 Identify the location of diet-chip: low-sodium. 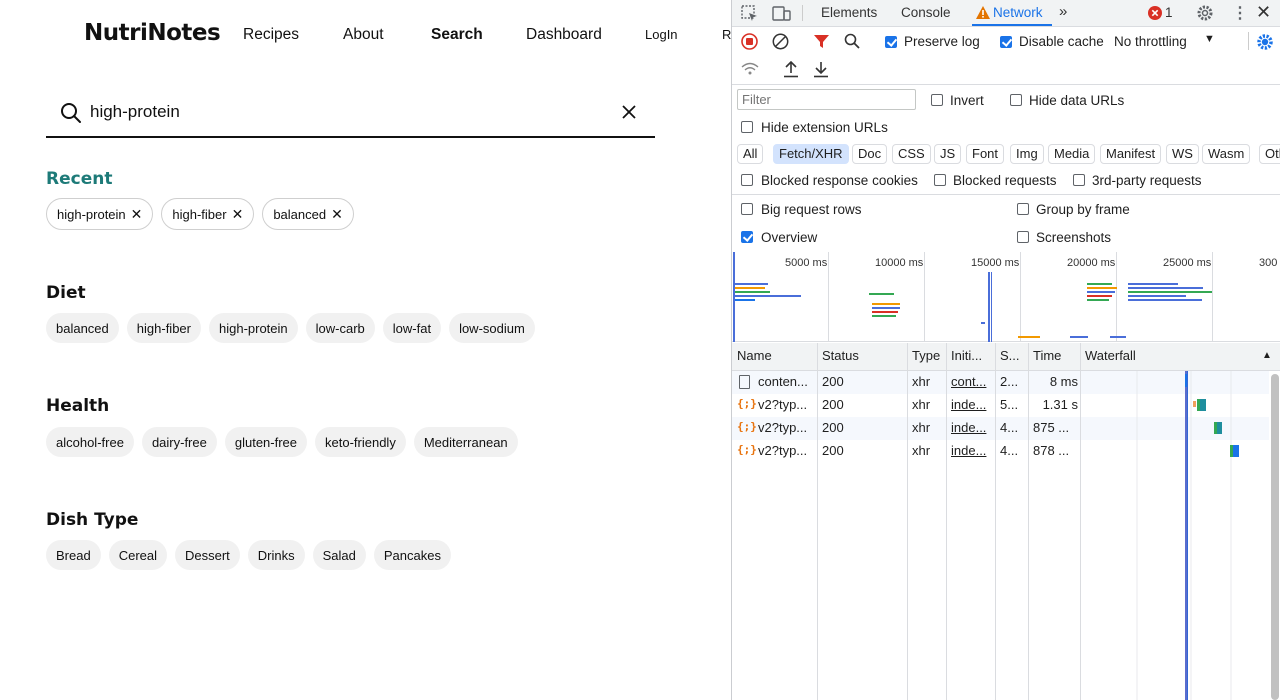
(492, 328).